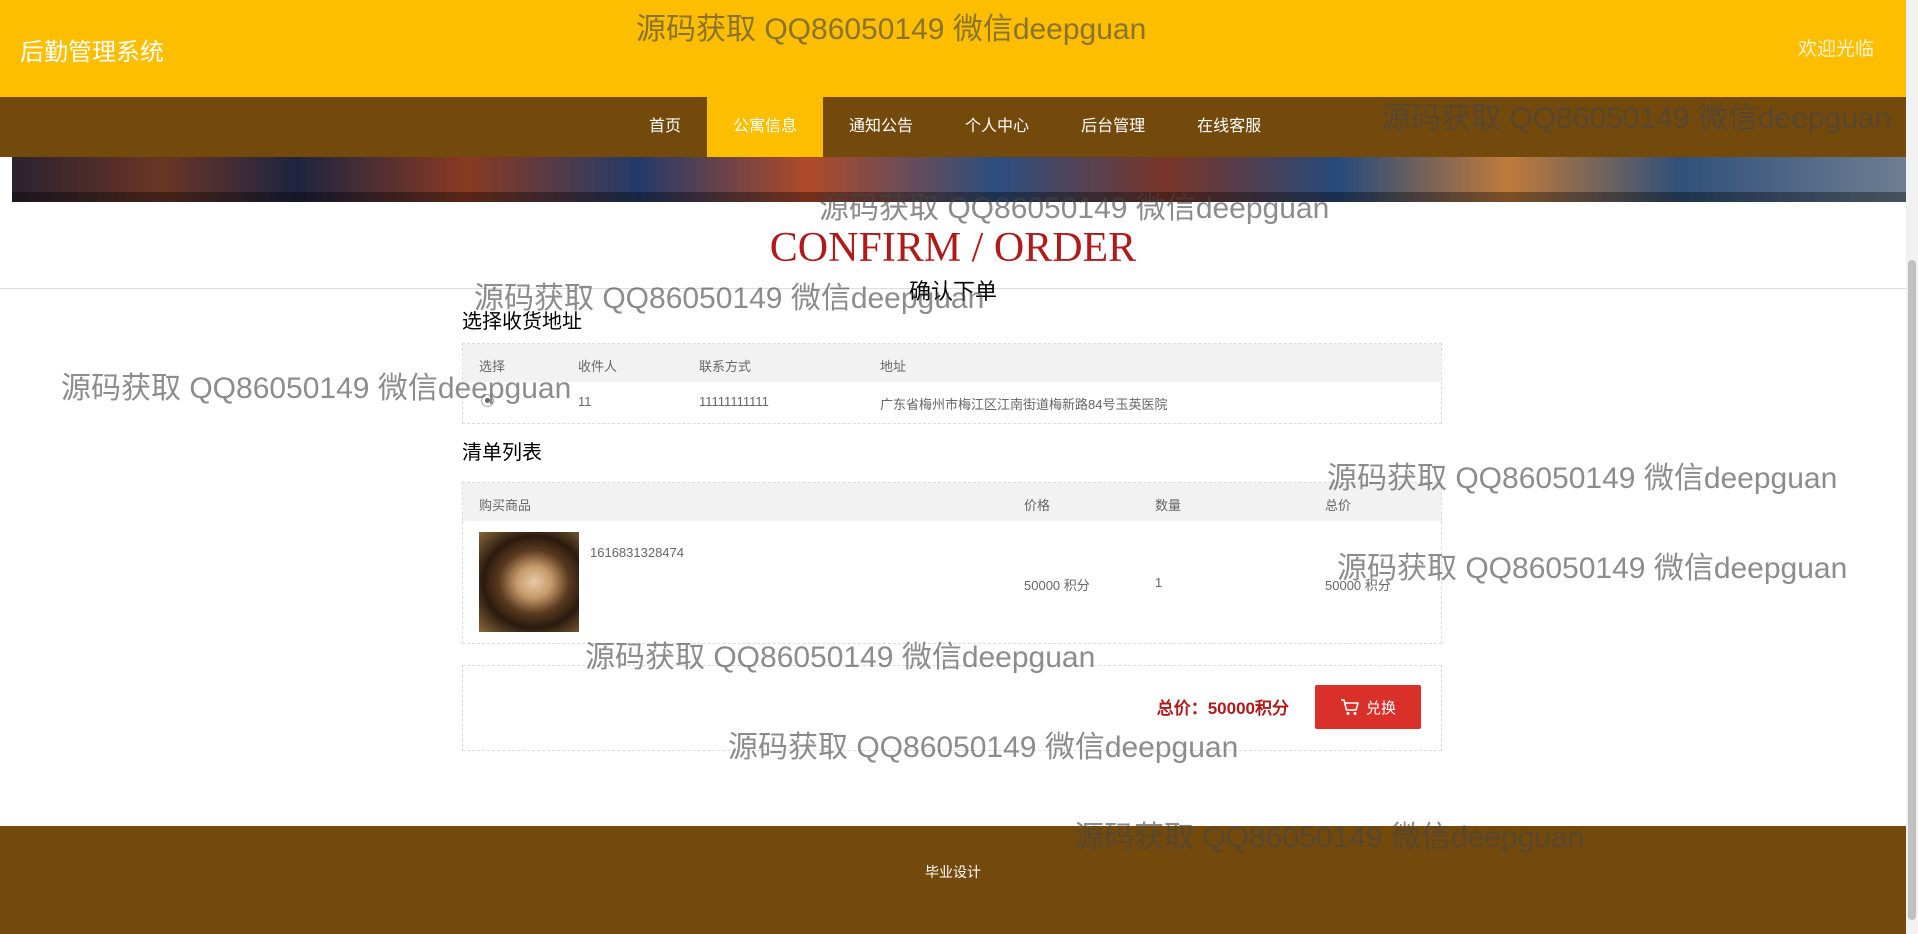 This screenshot has width=1918, height=934. I want to click on banner-image, so click(959, 179).